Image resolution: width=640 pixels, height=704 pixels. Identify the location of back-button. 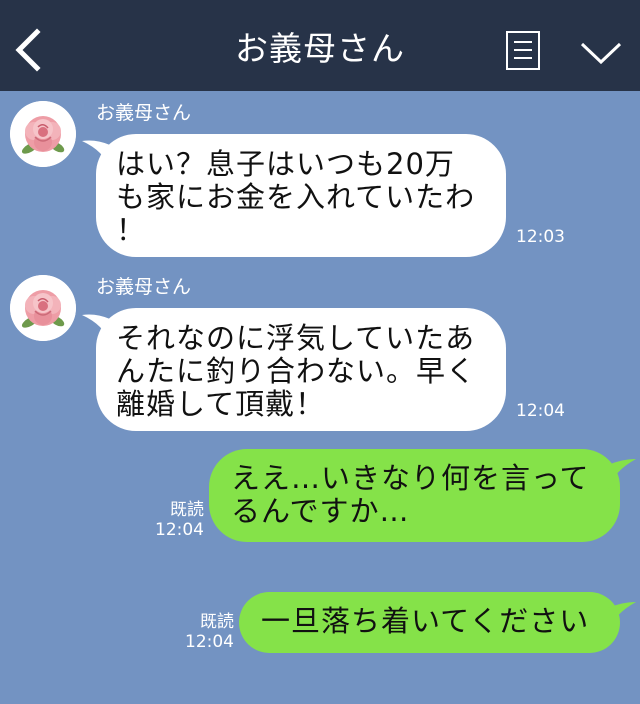
(30, 50).